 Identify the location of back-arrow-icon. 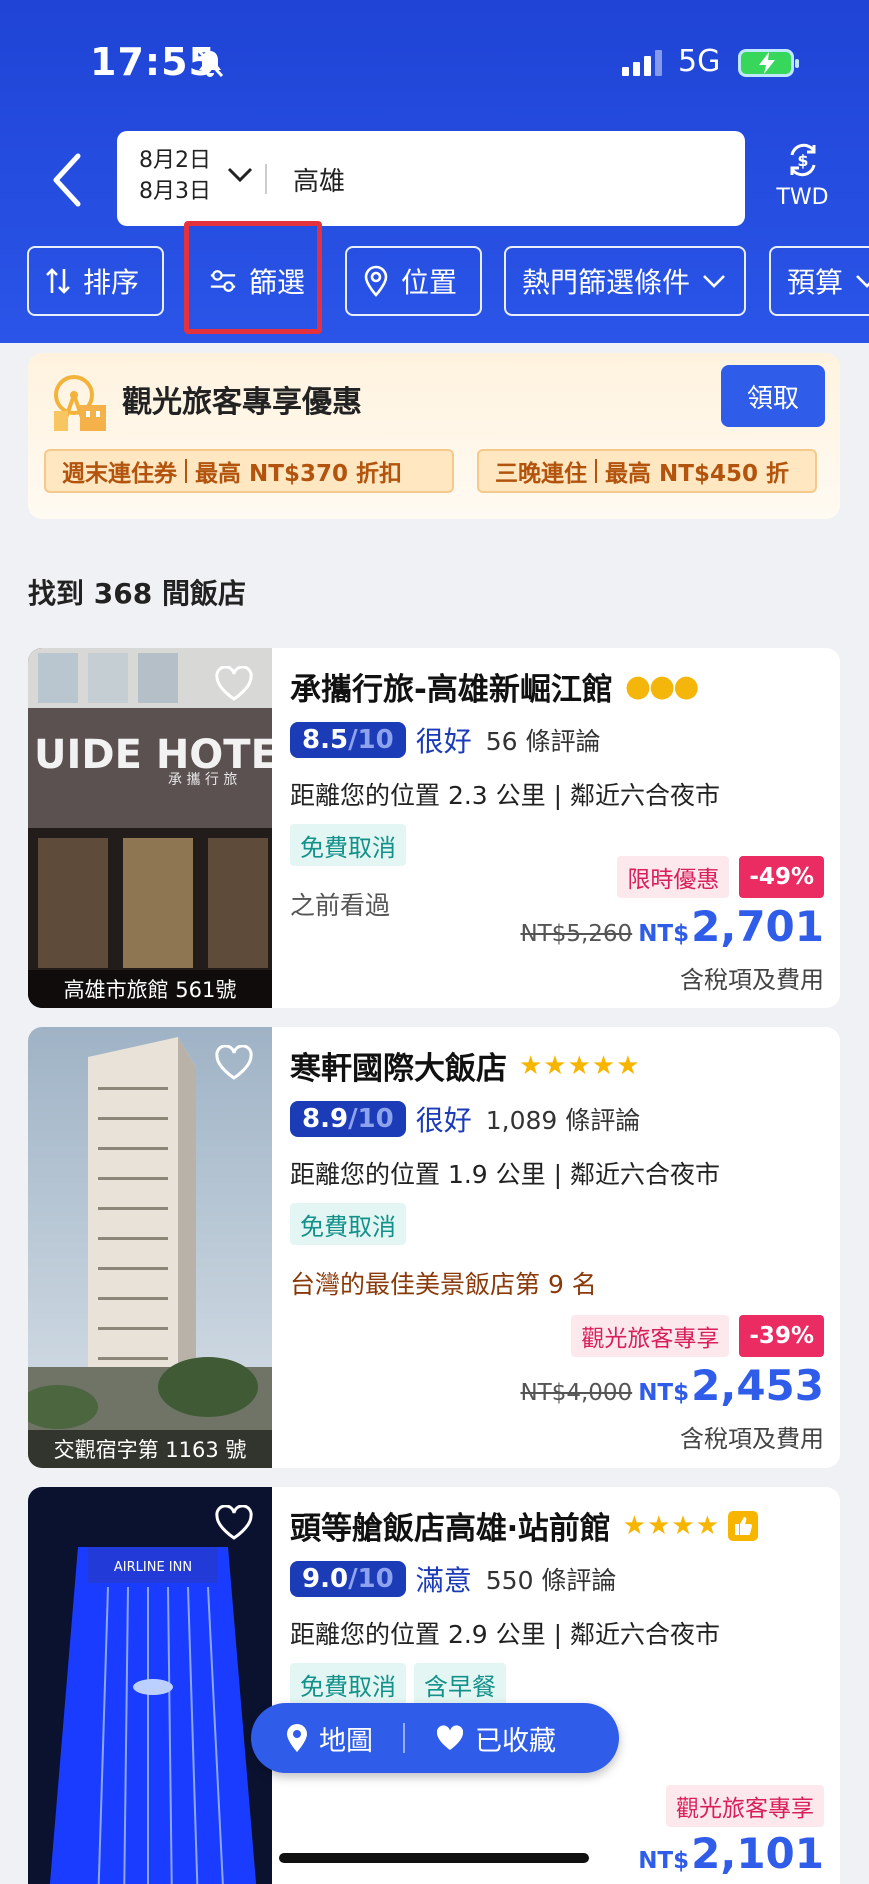
(68, 180).